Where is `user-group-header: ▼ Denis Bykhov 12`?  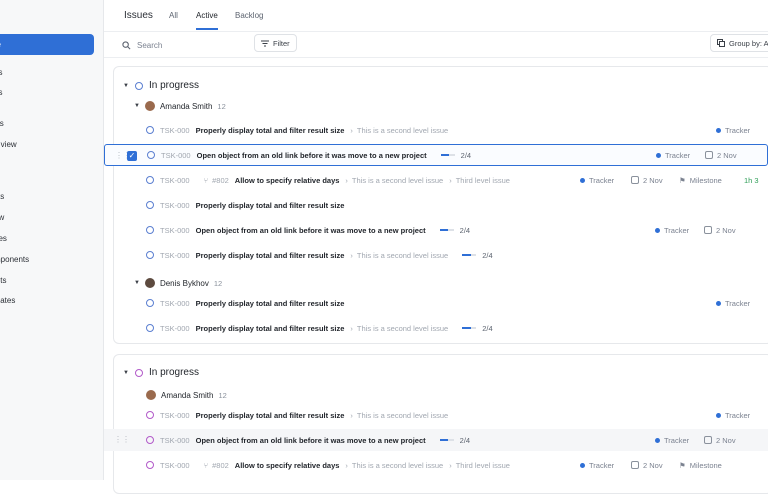
user-group-header: ▼ Denis Bykhov 12 is located at coordinates (178, 283).